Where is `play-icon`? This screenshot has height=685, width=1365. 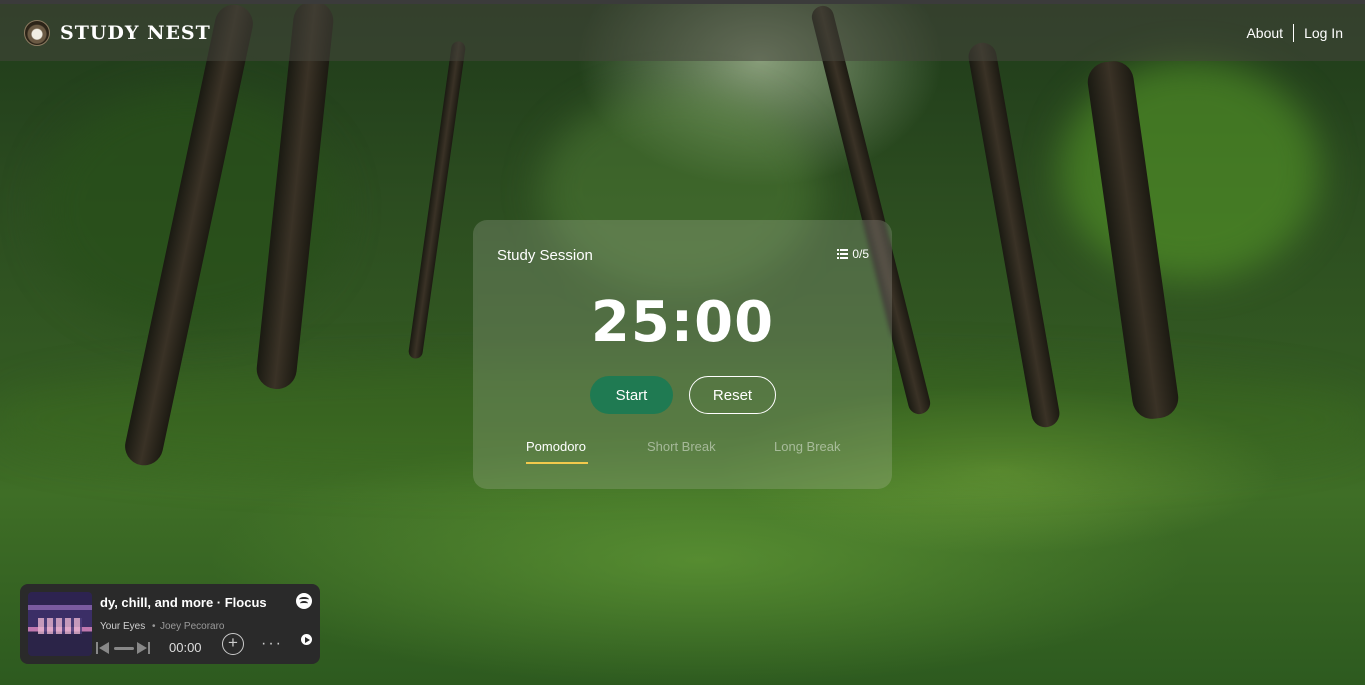
play-icon is located at coordinates (306, 639).